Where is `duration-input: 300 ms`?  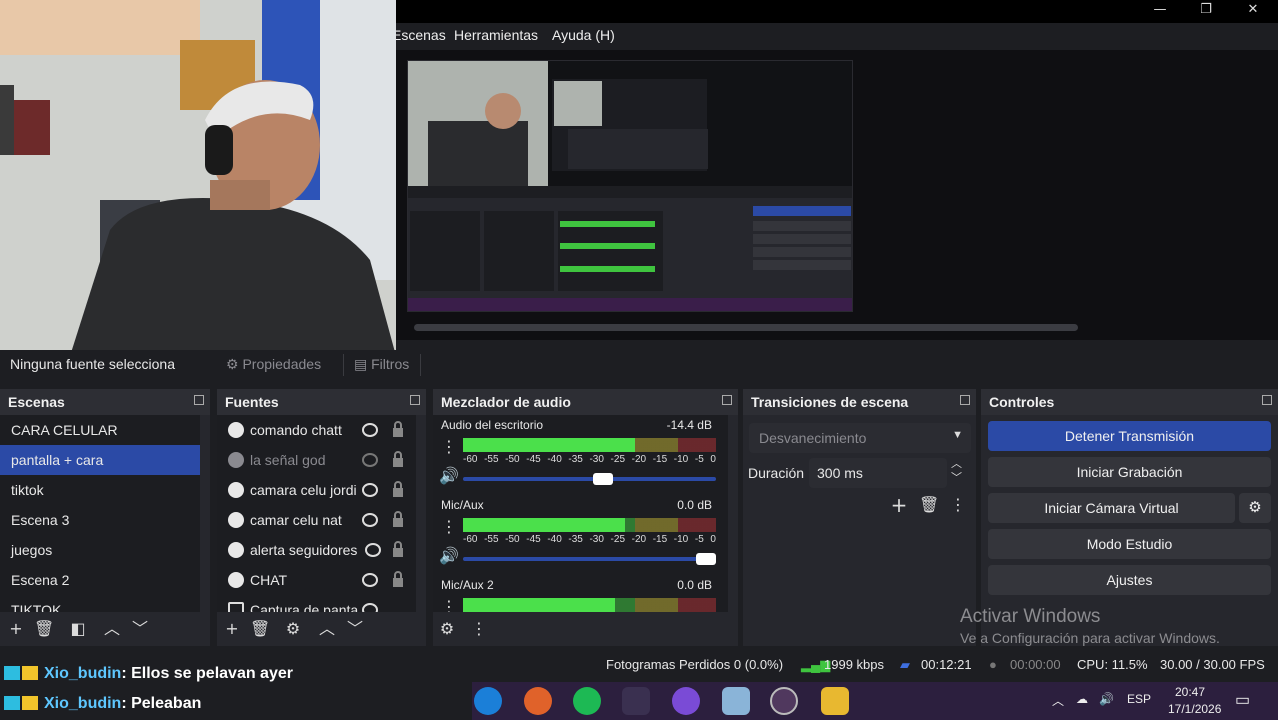 duration-input: 300 ms is located at coordinates (878, 473).